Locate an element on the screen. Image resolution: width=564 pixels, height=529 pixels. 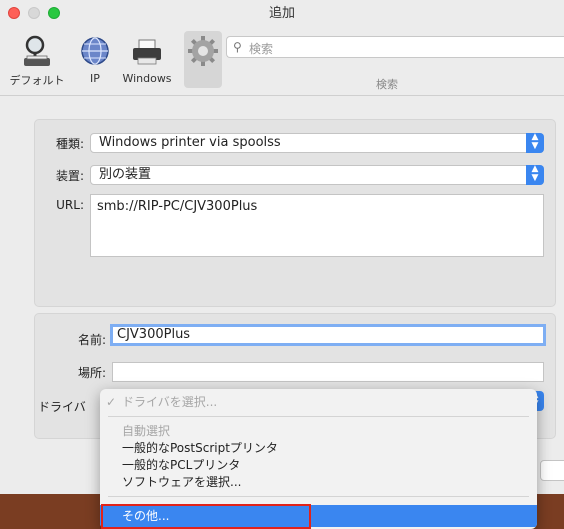
close-window-button is located at coordinates (14, 13).